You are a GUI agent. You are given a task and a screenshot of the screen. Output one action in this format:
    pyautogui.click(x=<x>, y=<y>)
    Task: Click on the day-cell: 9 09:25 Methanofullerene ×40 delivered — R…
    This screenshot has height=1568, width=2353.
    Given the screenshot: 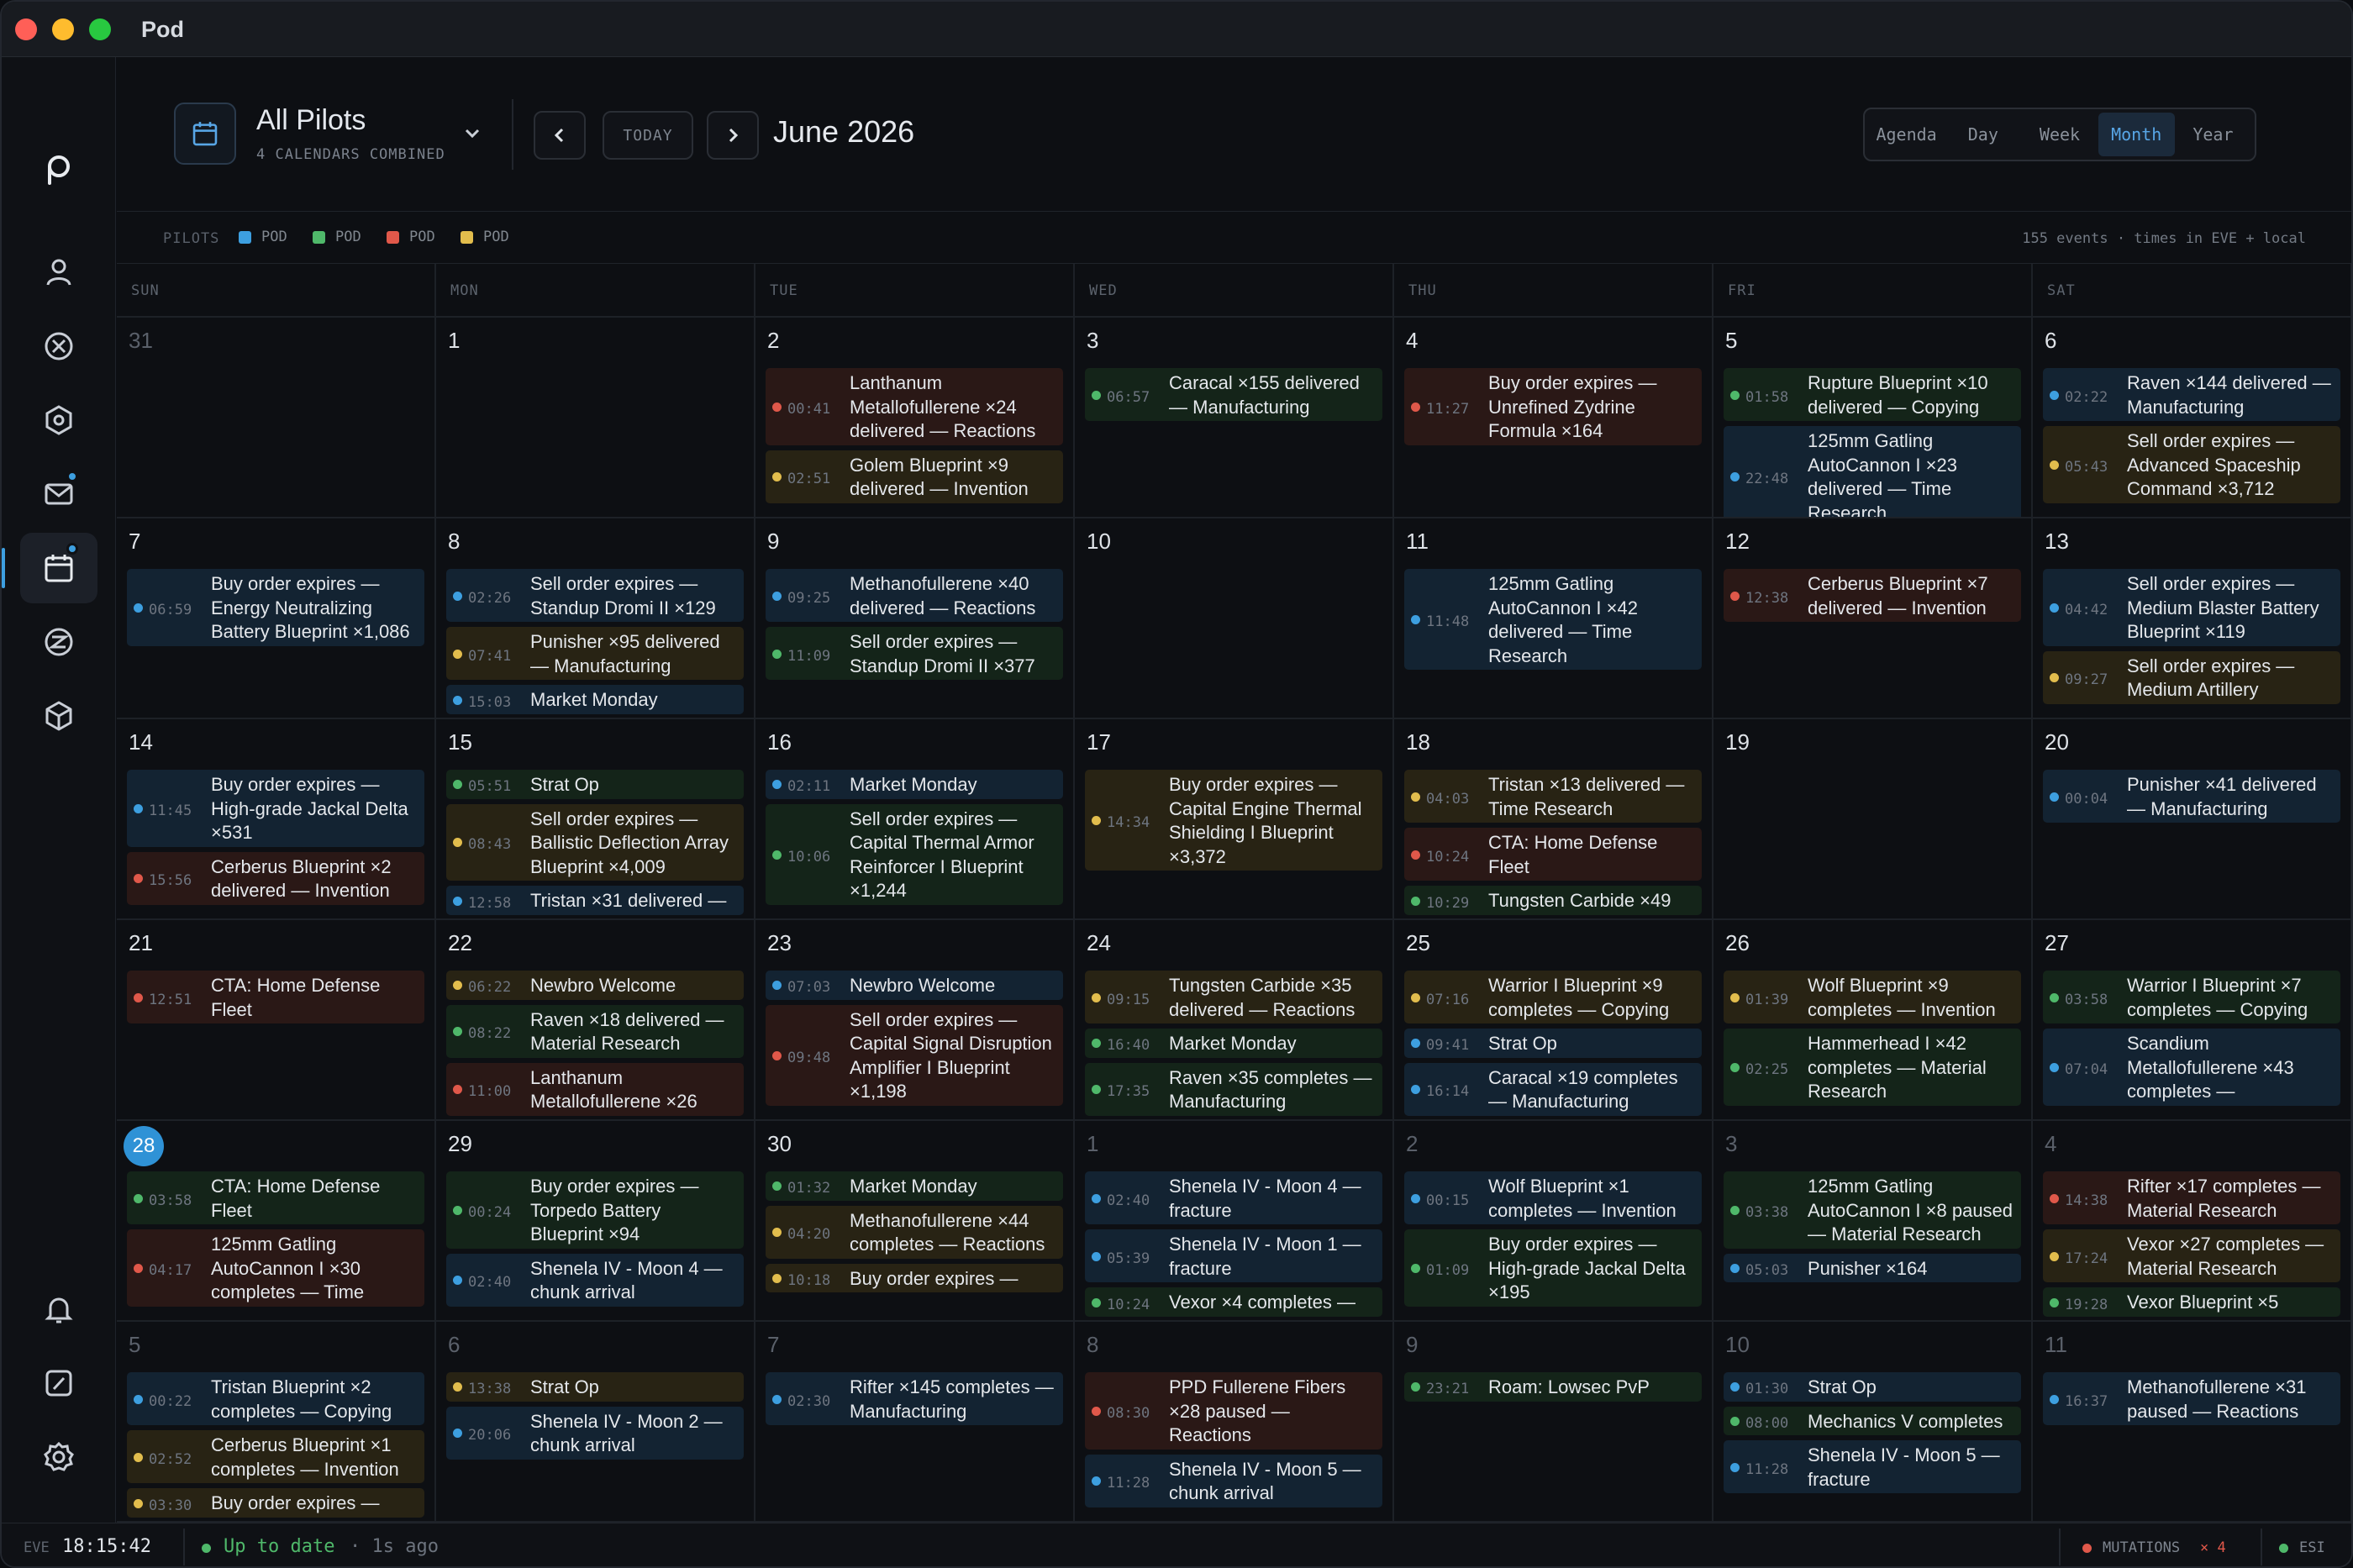 What is the action you would take?
    pyautogui.click(x=915, y=618)
    